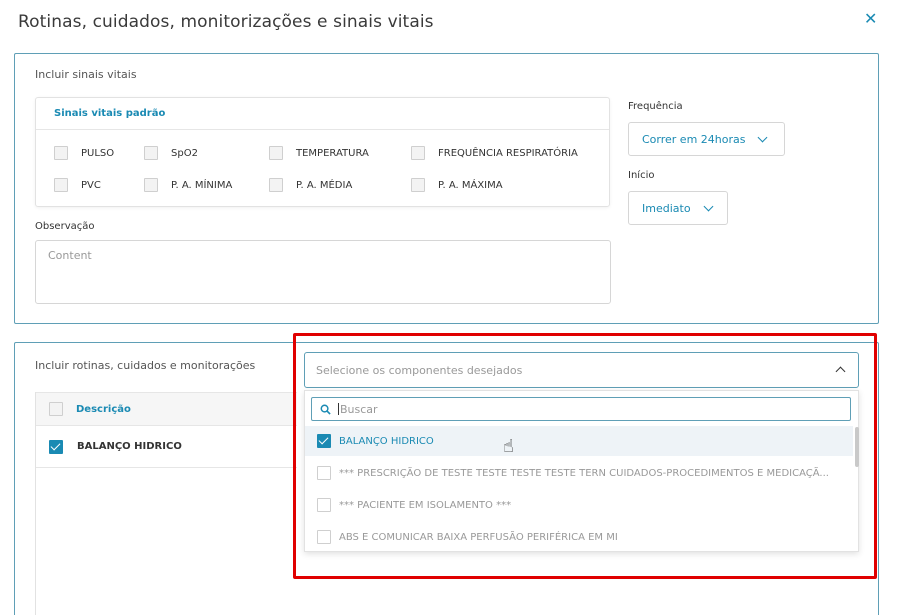 The image size is (897, 615). I want to click on vital-checkbox-pa-media: P. A. MÉDIA, so click(310, 185).